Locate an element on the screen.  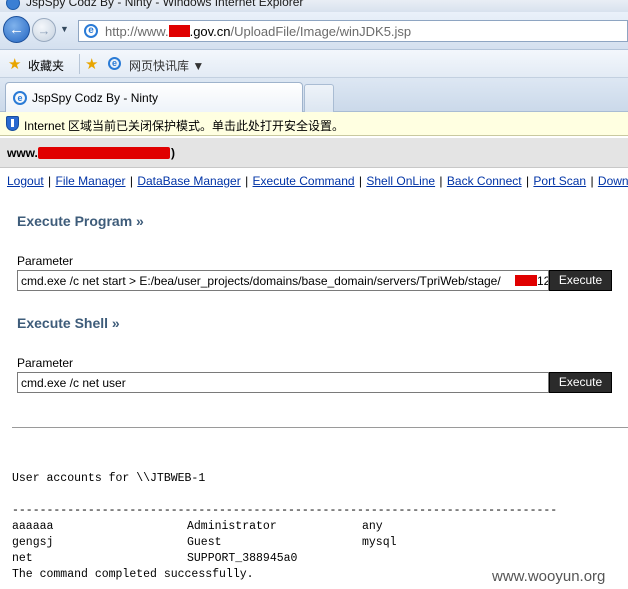
program-command-input is located at coordinates (283, 280).